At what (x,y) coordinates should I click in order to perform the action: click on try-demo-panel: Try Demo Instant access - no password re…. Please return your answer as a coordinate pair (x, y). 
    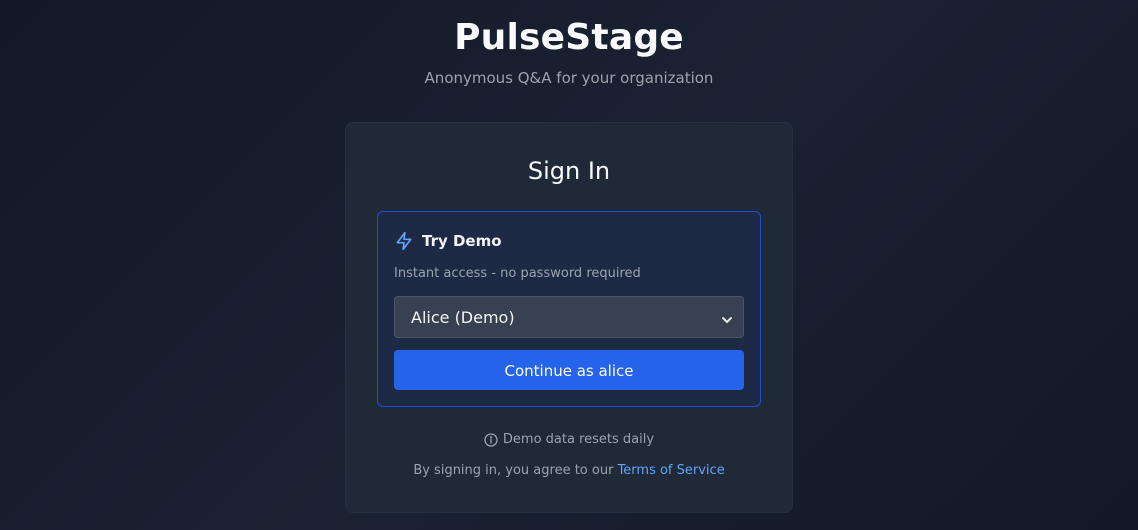
    Looking at the image, I should click on (569, 309).